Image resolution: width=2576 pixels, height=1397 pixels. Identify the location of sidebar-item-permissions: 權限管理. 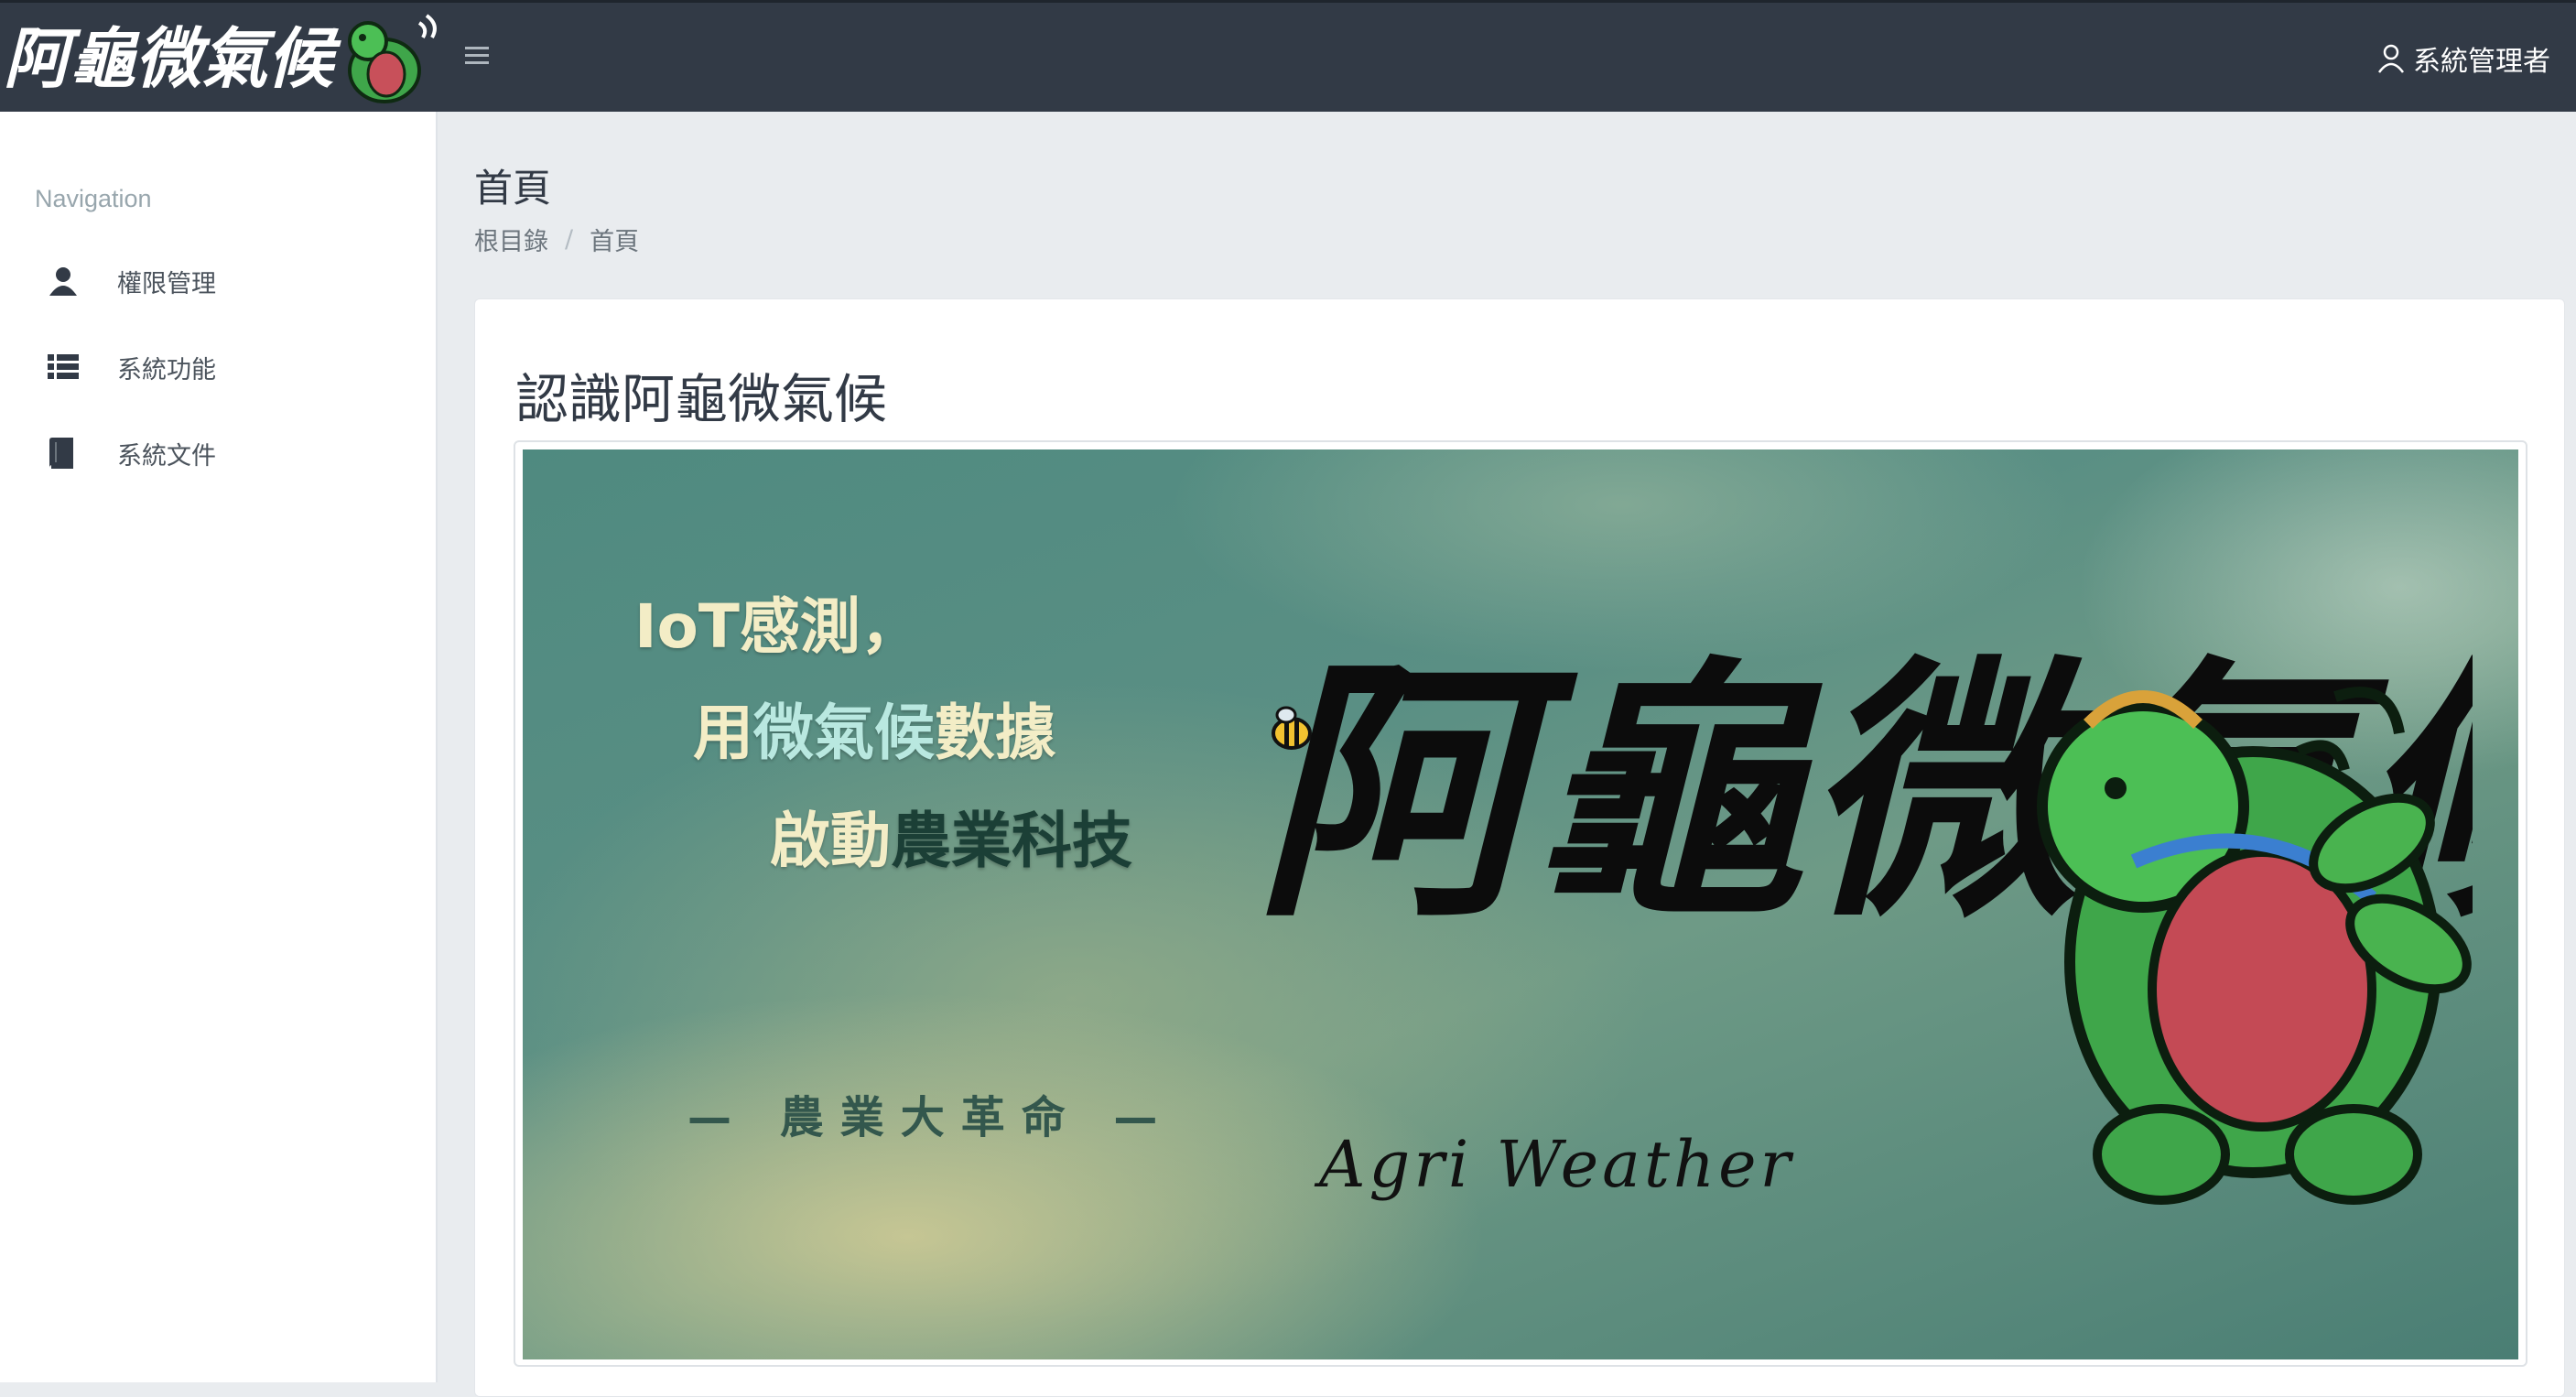
(227, 281).